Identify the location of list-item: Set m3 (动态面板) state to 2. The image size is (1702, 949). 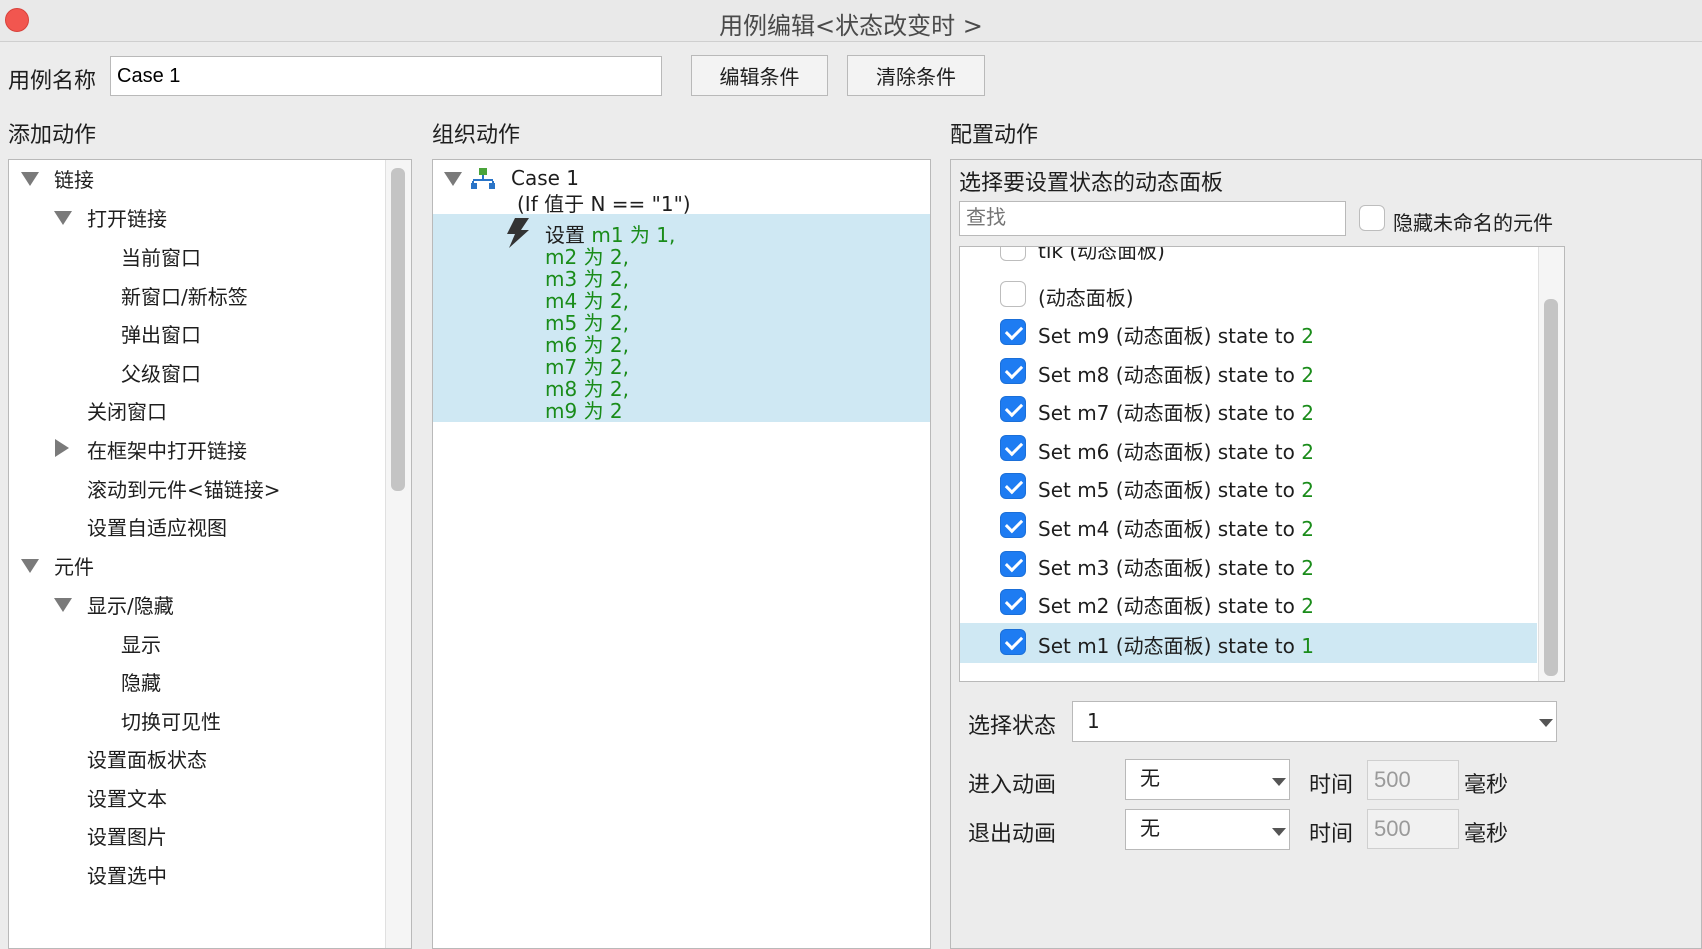
(1248, 566).